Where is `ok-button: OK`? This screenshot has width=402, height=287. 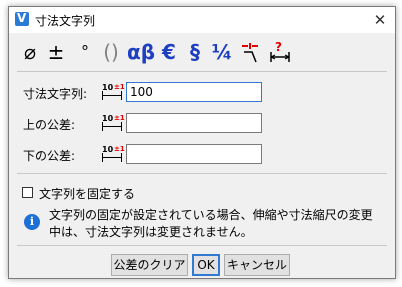
ok-button: OK is located at coordinates (206, 265).